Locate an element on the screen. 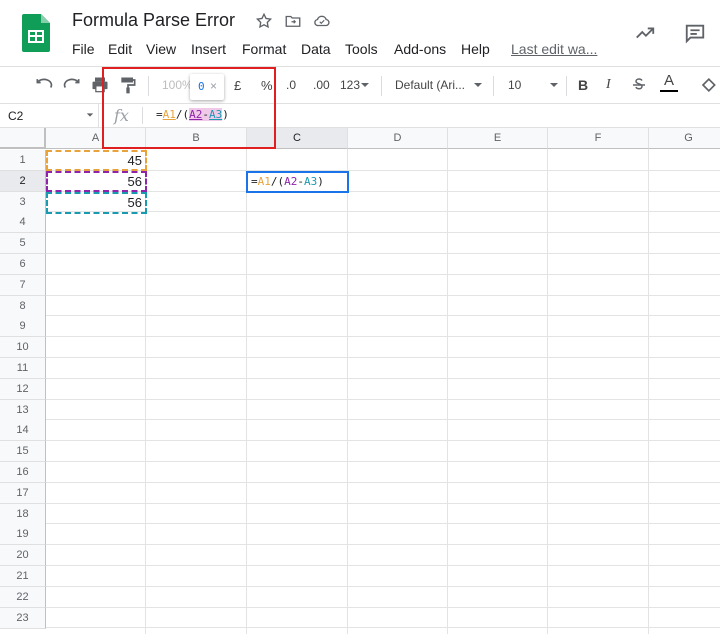  select-all-corner is located at coordinates (23, 138).